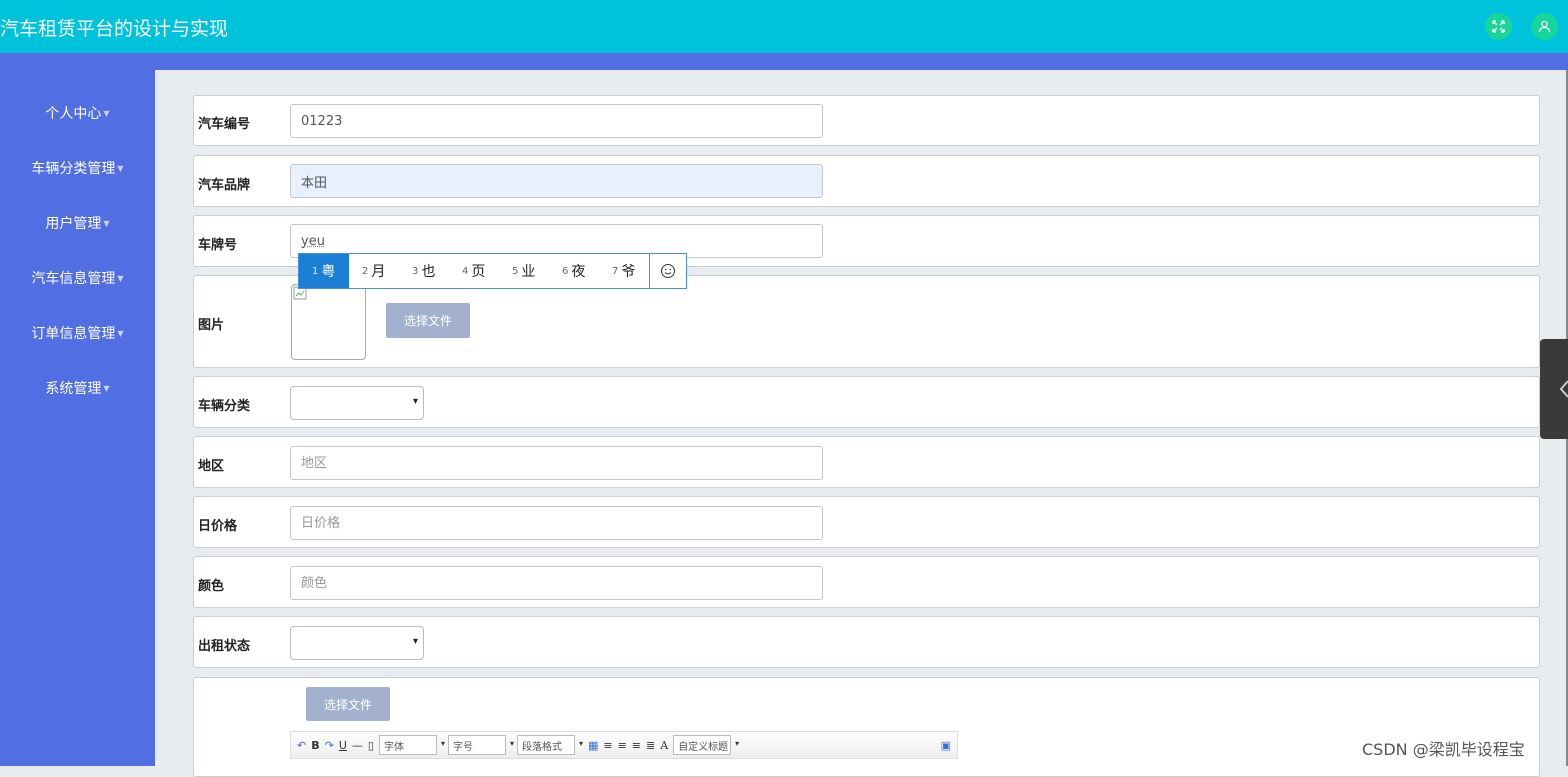 The height and width of the screenshot is (777, 1568). I want to click on custom-title-select: 自定义标题, so click(706, 745).